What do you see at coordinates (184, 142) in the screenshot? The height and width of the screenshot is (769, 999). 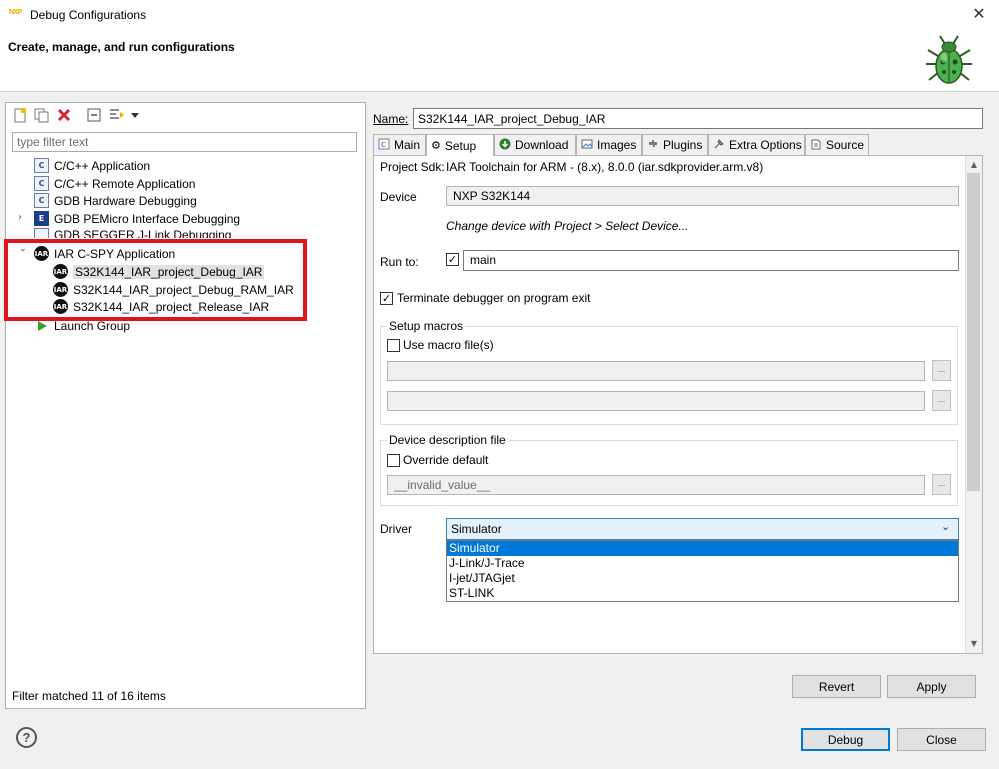 I see `filter-input` at bounding box center [184, 142].